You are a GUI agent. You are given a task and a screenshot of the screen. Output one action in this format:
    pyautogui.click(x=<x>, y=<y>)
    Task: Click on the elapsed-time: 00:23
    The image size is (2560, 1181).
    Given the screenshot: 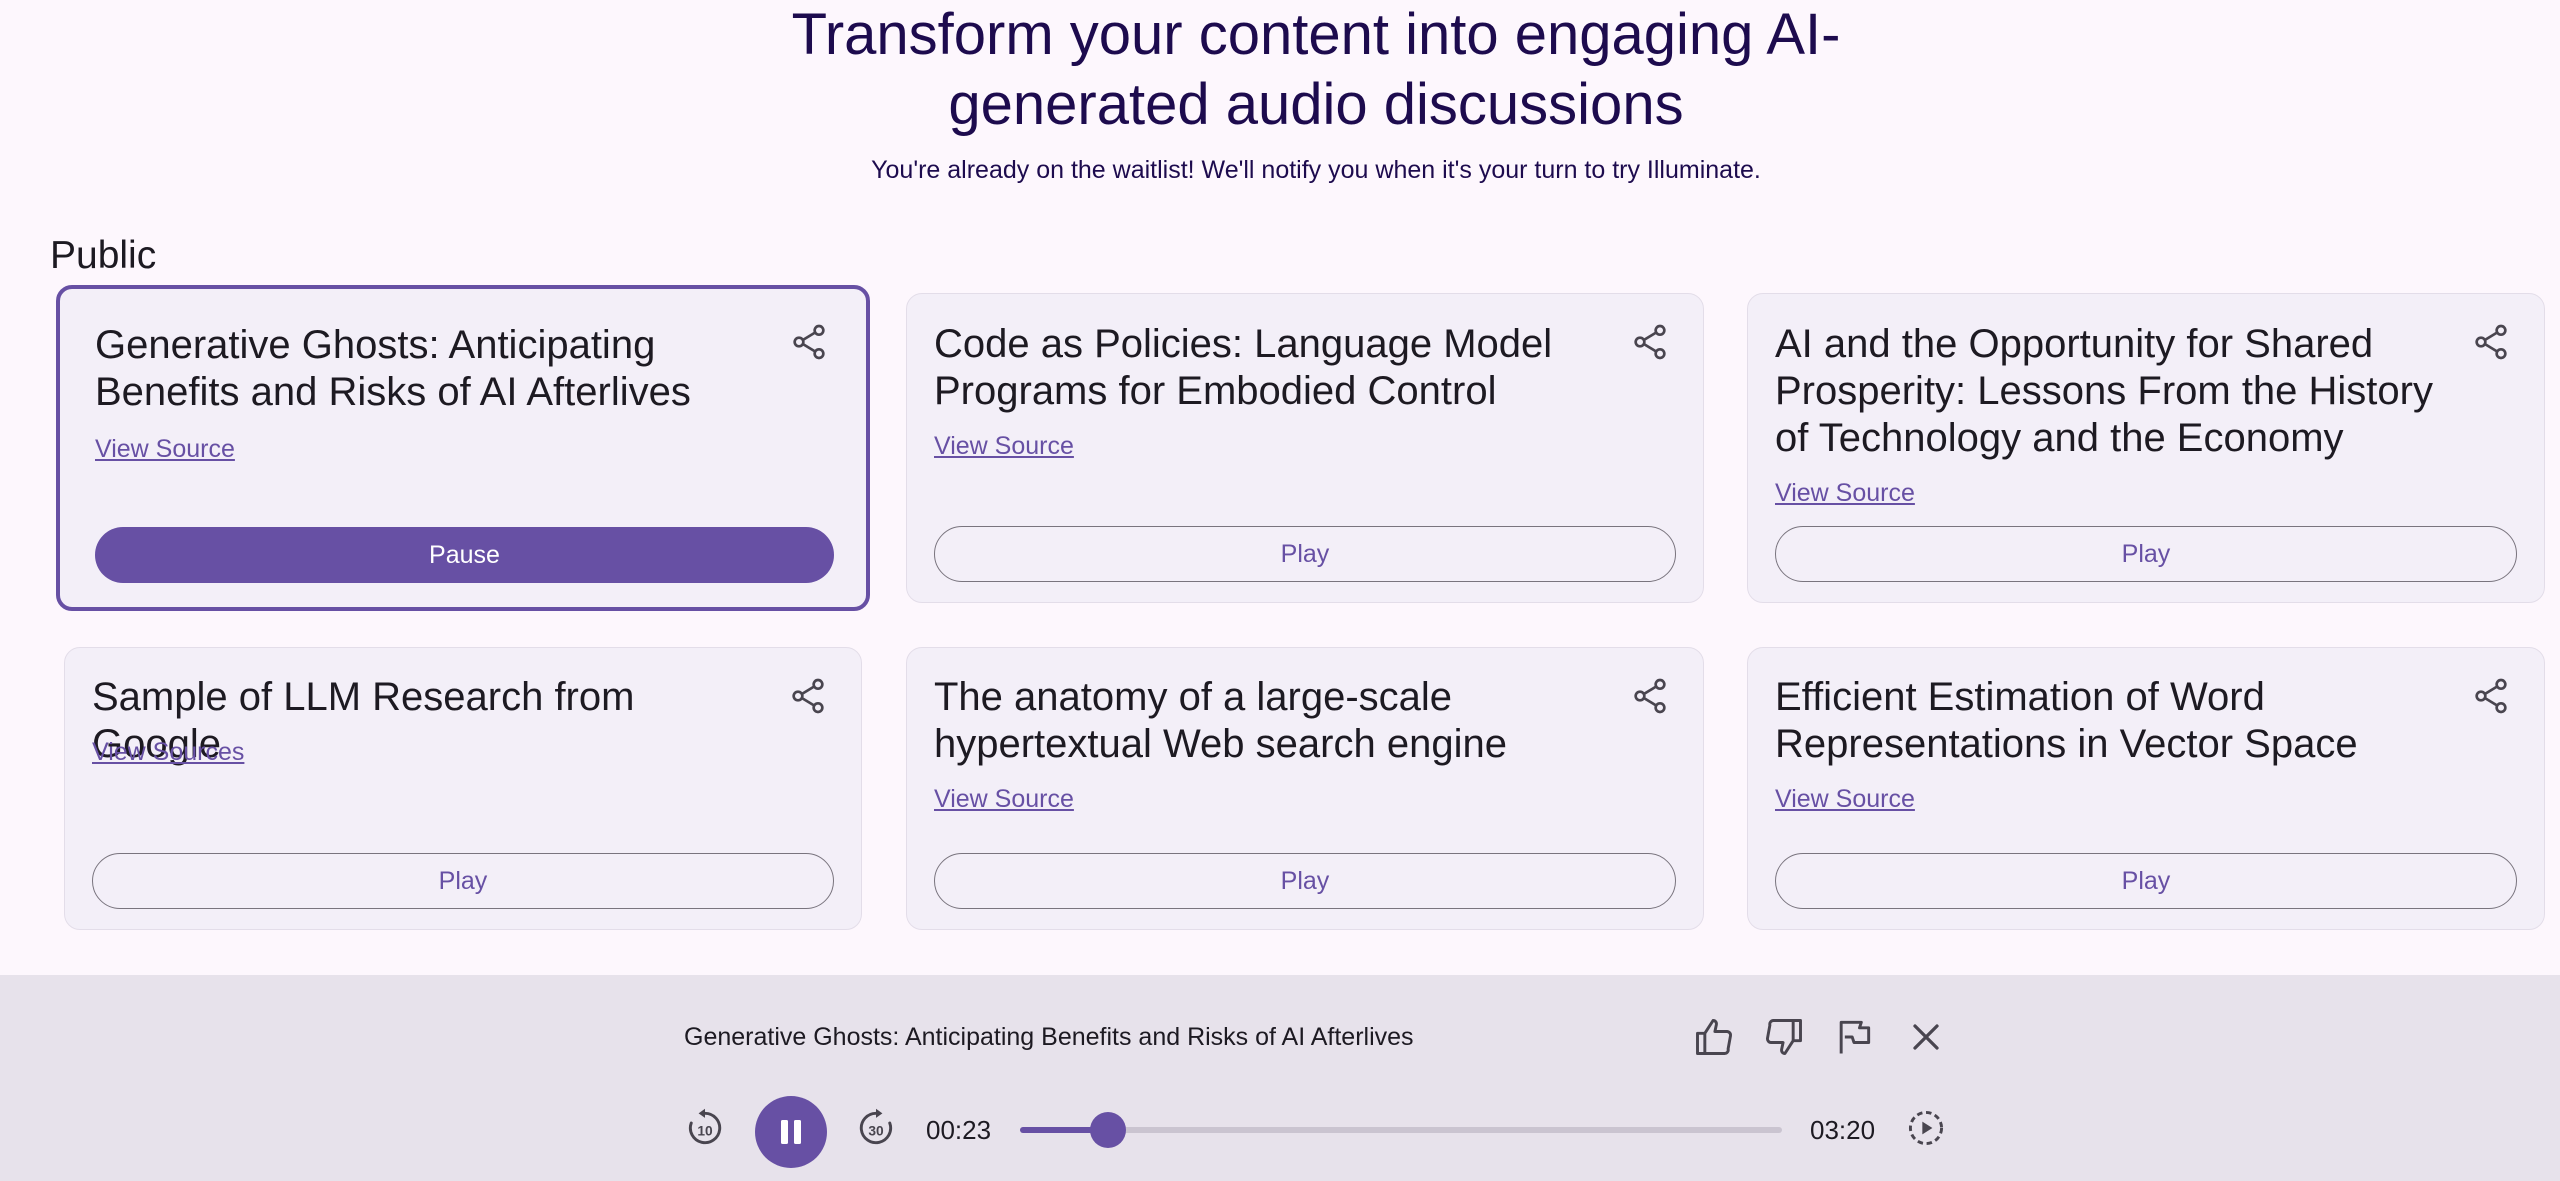 What is the action you would take?
    pyautogui.click(x=959, y=1130)
    